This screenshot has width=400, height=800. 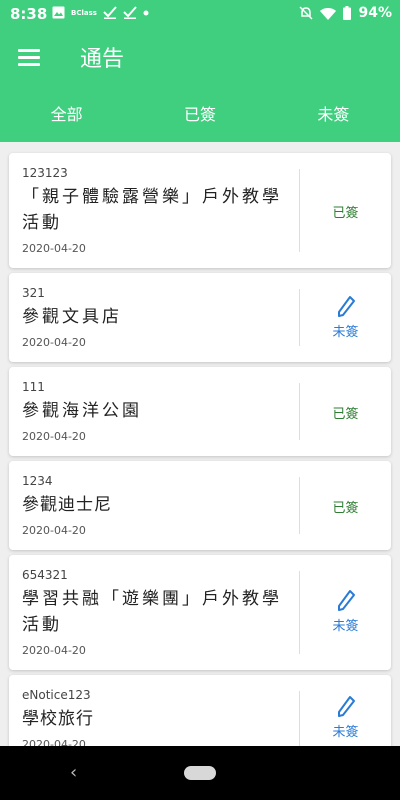 I want to click on notice-card: 123123 「親子體驗露營樂」戶外教學活動 2020-04-20 已簽, so click(x=200, y=210).